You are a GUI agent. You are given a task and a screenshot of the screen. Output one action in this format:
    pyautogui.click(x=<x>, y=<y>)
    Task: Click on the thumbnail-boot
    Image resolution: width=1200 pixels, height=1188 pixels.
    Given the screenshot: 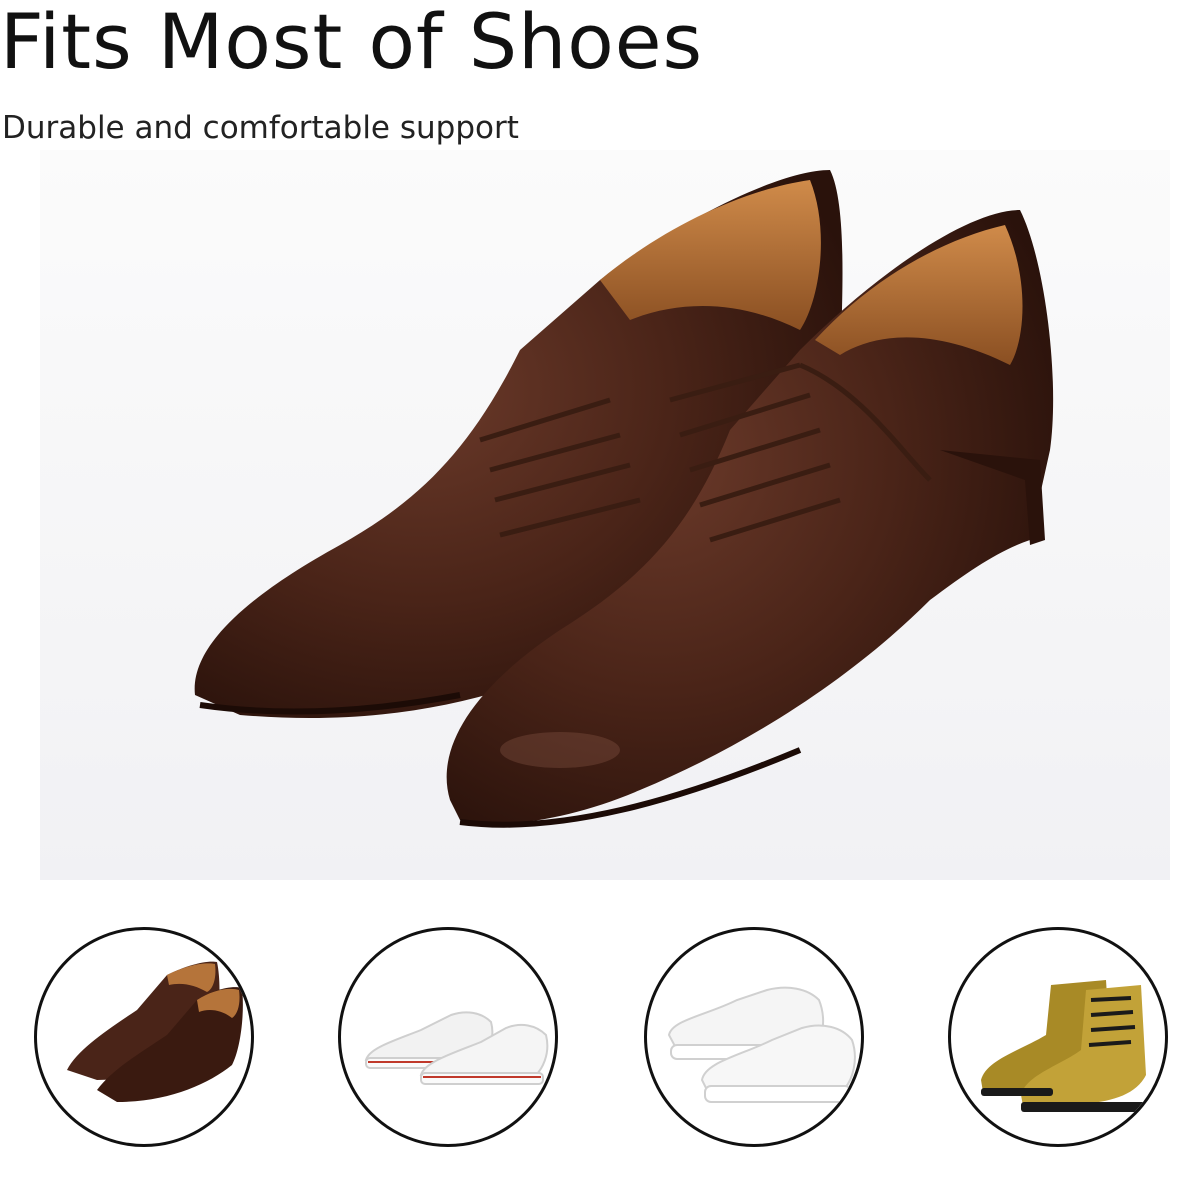 What is the action you would take?
    pyautogui.click(x=1058, y=1037)
    